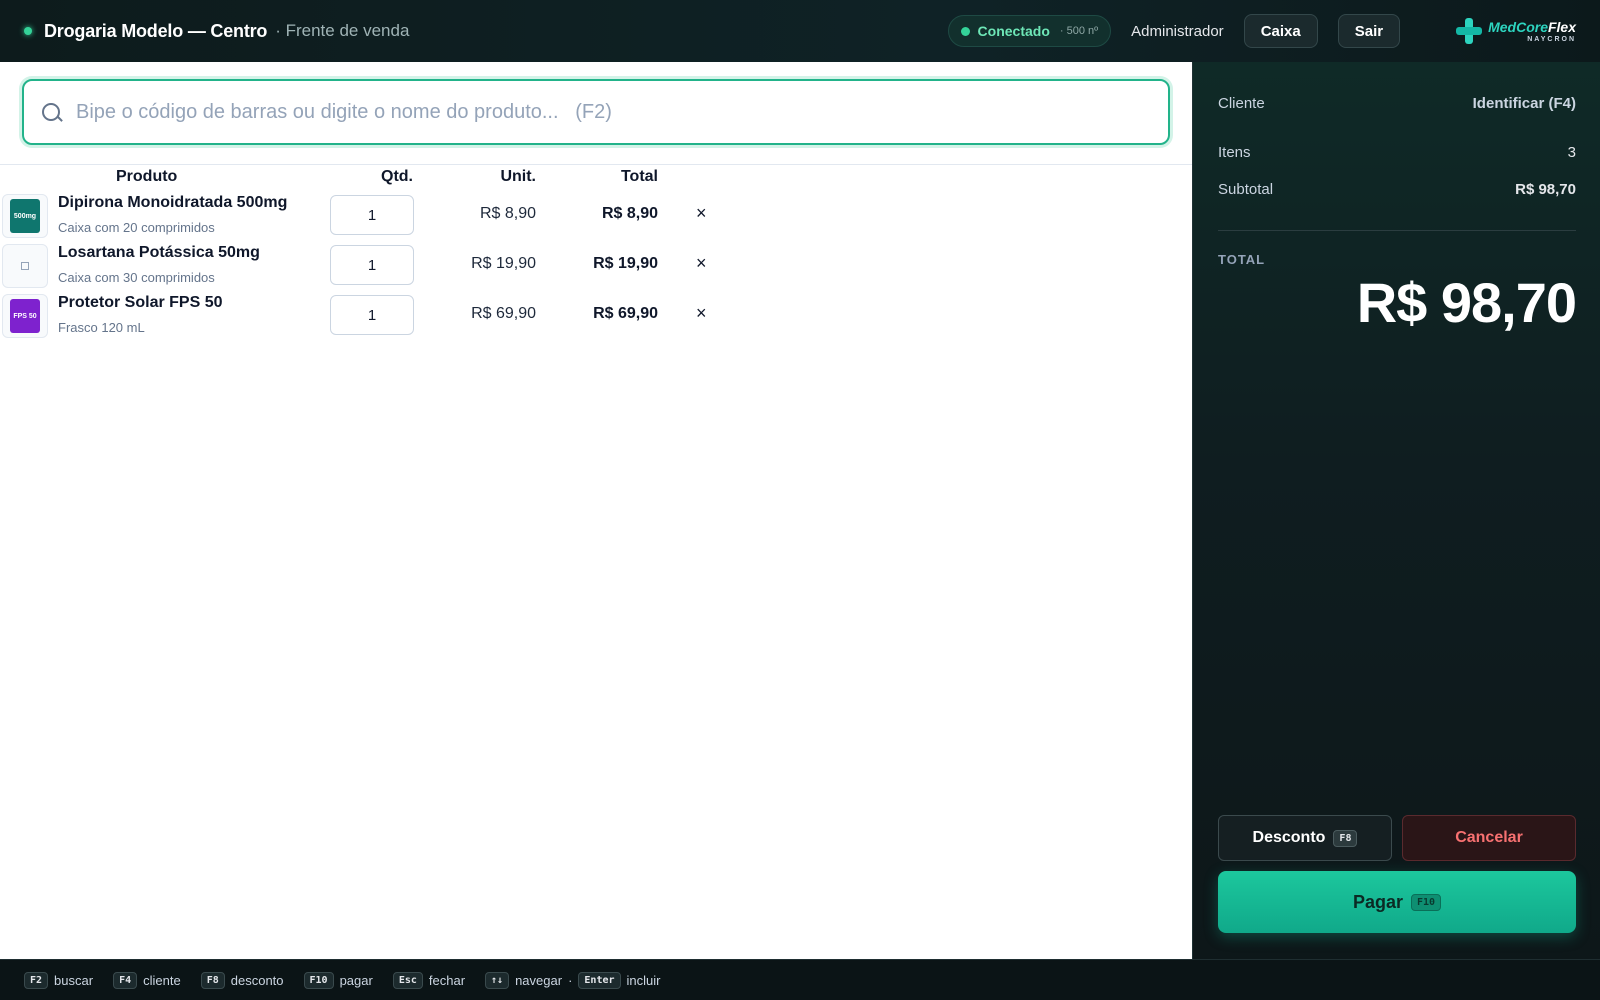 The width and height of the screenshot is (1600, 1000). What do you see at coordinates (447, 980) in the screenshot?
I see `shortcut-label: fechar` at bounding box center [447, 980].